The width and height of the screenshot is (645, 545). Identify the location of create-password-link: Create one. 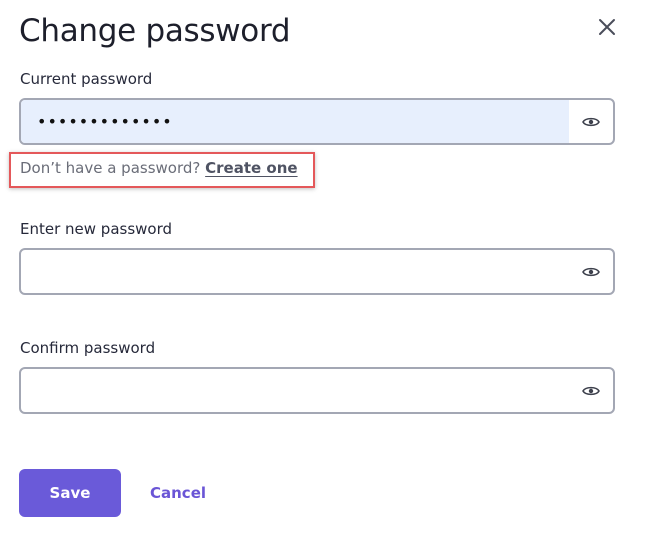
(251, 168).